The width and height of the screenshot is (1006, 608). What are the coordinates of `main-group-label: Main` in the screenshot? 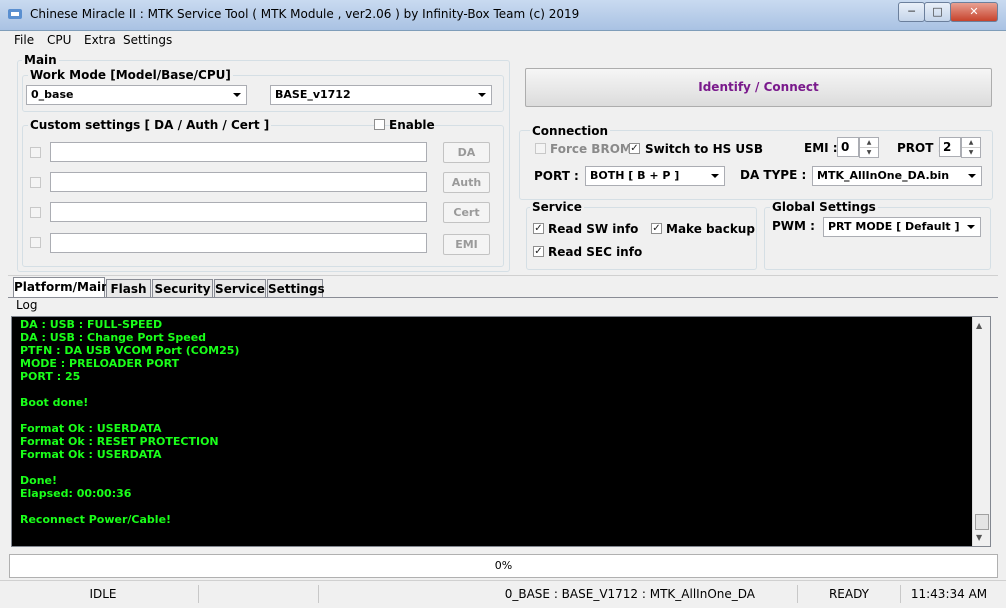 It's located at (40, 60).